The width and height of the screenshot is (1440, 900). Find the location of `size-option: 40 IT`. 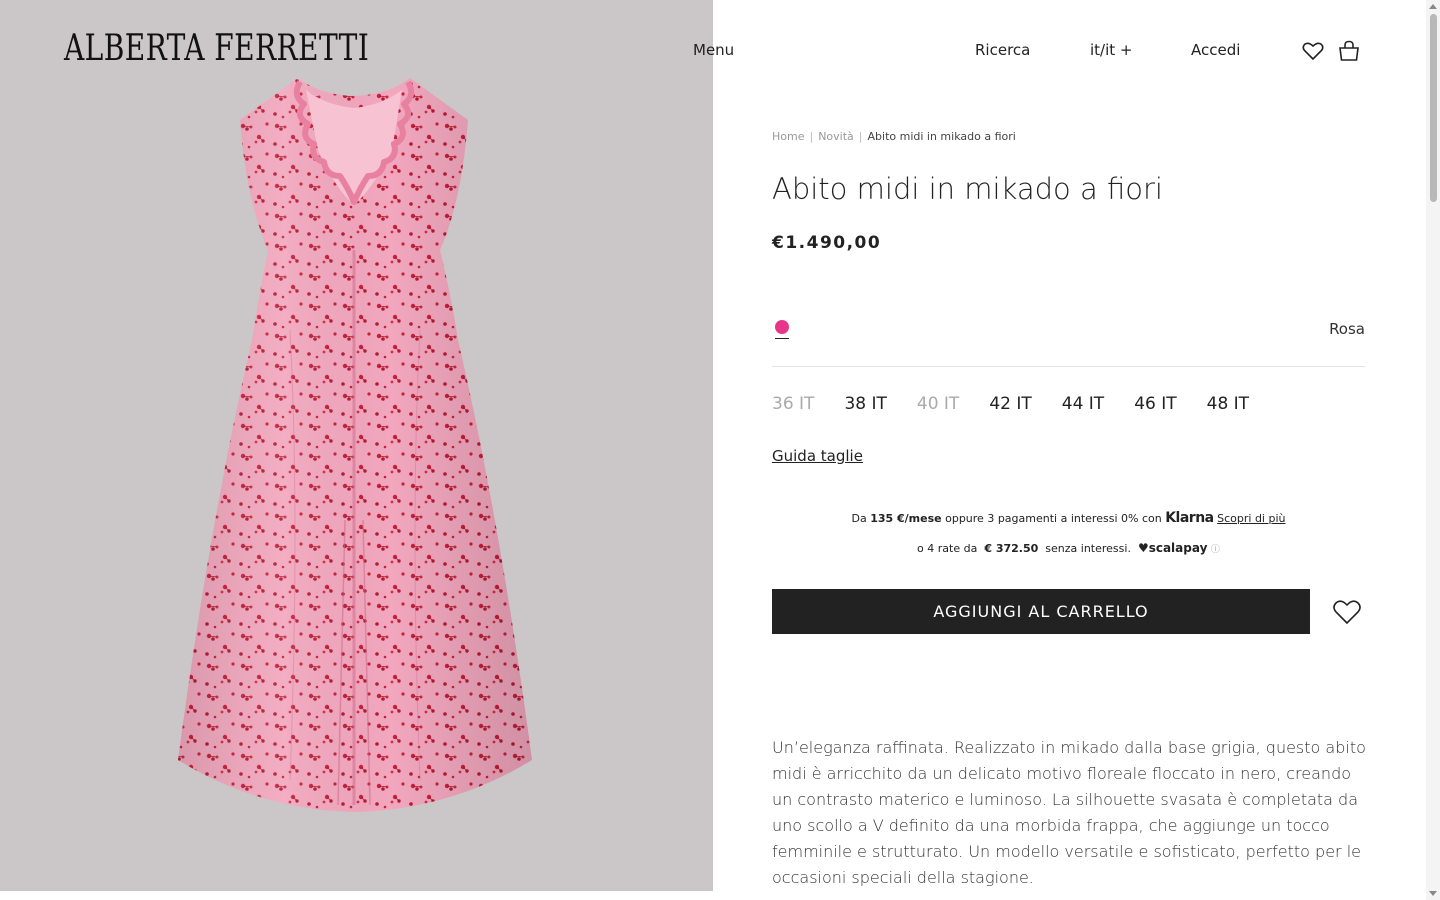

size-option: 40 IT is located at coordinates (938, 404).